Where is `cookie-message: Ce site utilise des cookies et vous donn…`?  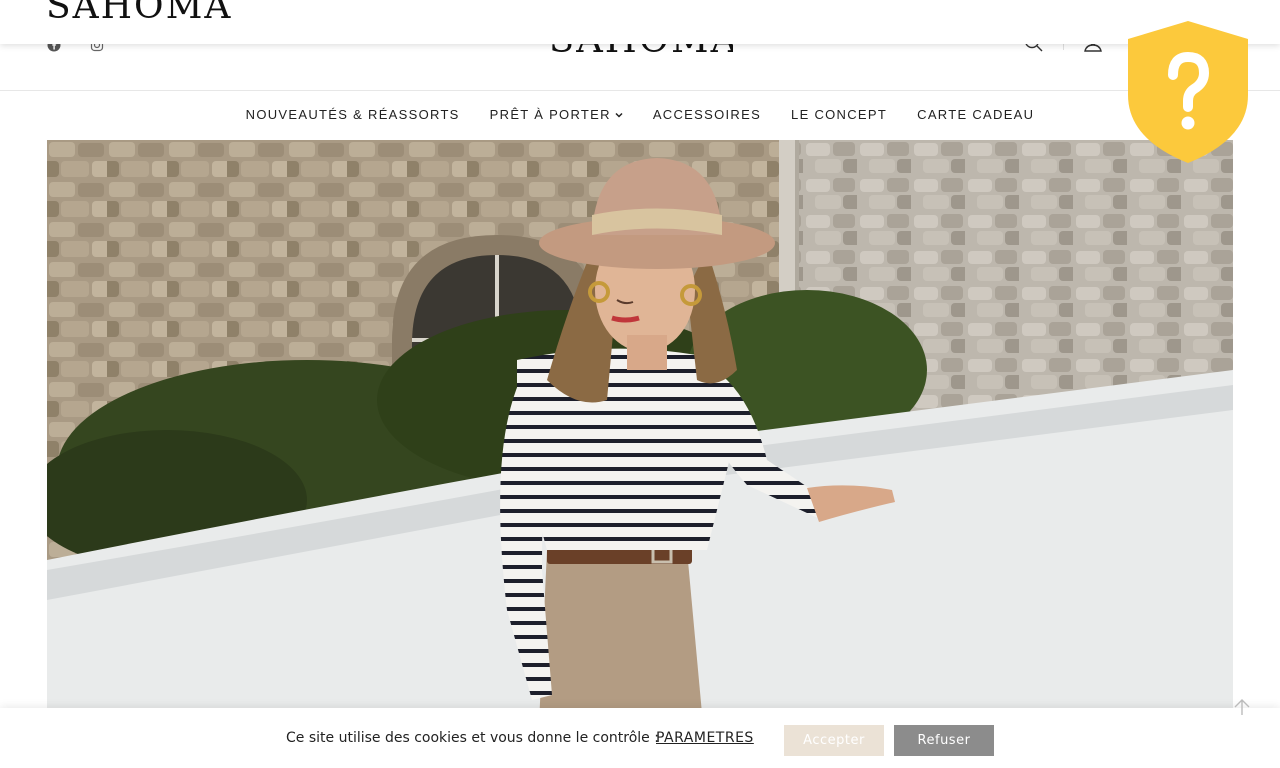 cookie-message: Ce site utilise des cookies et vous donn… is located at coordinates (472, 738).